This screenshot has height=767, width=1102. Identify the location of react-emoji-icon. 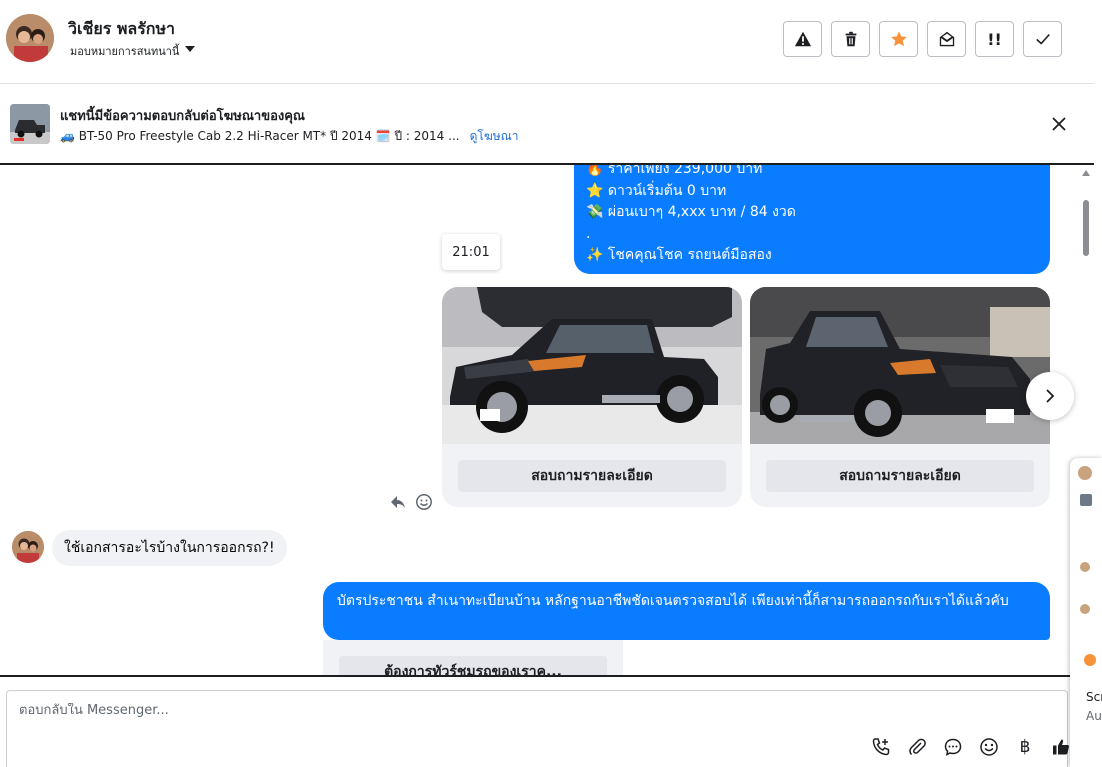
(424, 502).